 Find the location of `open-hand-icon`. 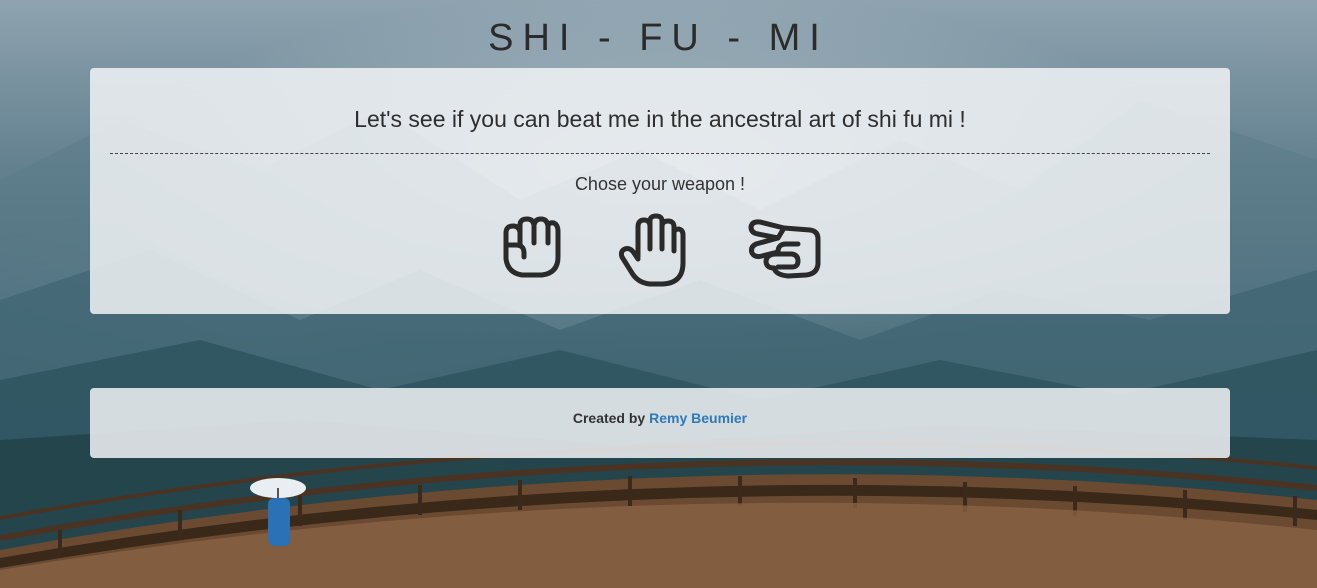

open-hand-icon is located at coordinates (652, 250).